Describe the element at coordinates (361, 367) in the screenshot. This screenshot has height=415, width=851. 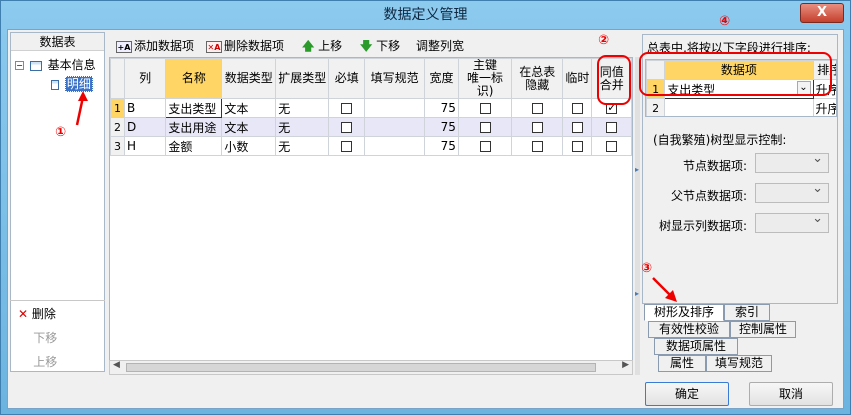
I see `scroll-thumb` at that location.